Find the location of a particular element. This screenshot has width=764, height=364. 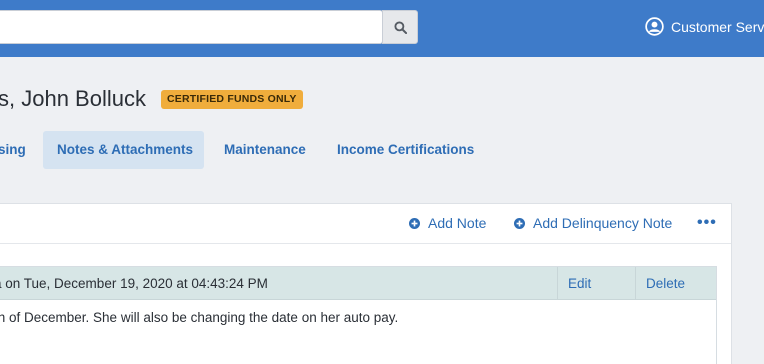

tab-income-certifications: Income Certifications is located at coordinates (405, 150).